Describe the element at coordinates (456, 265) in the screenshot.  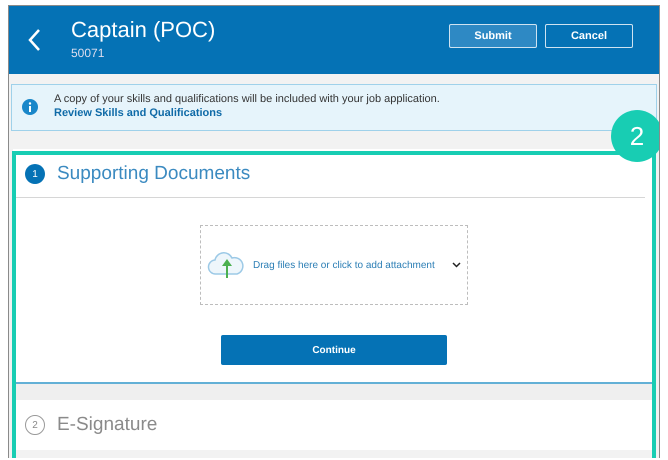
I see `chevron-down-icon` at that location.